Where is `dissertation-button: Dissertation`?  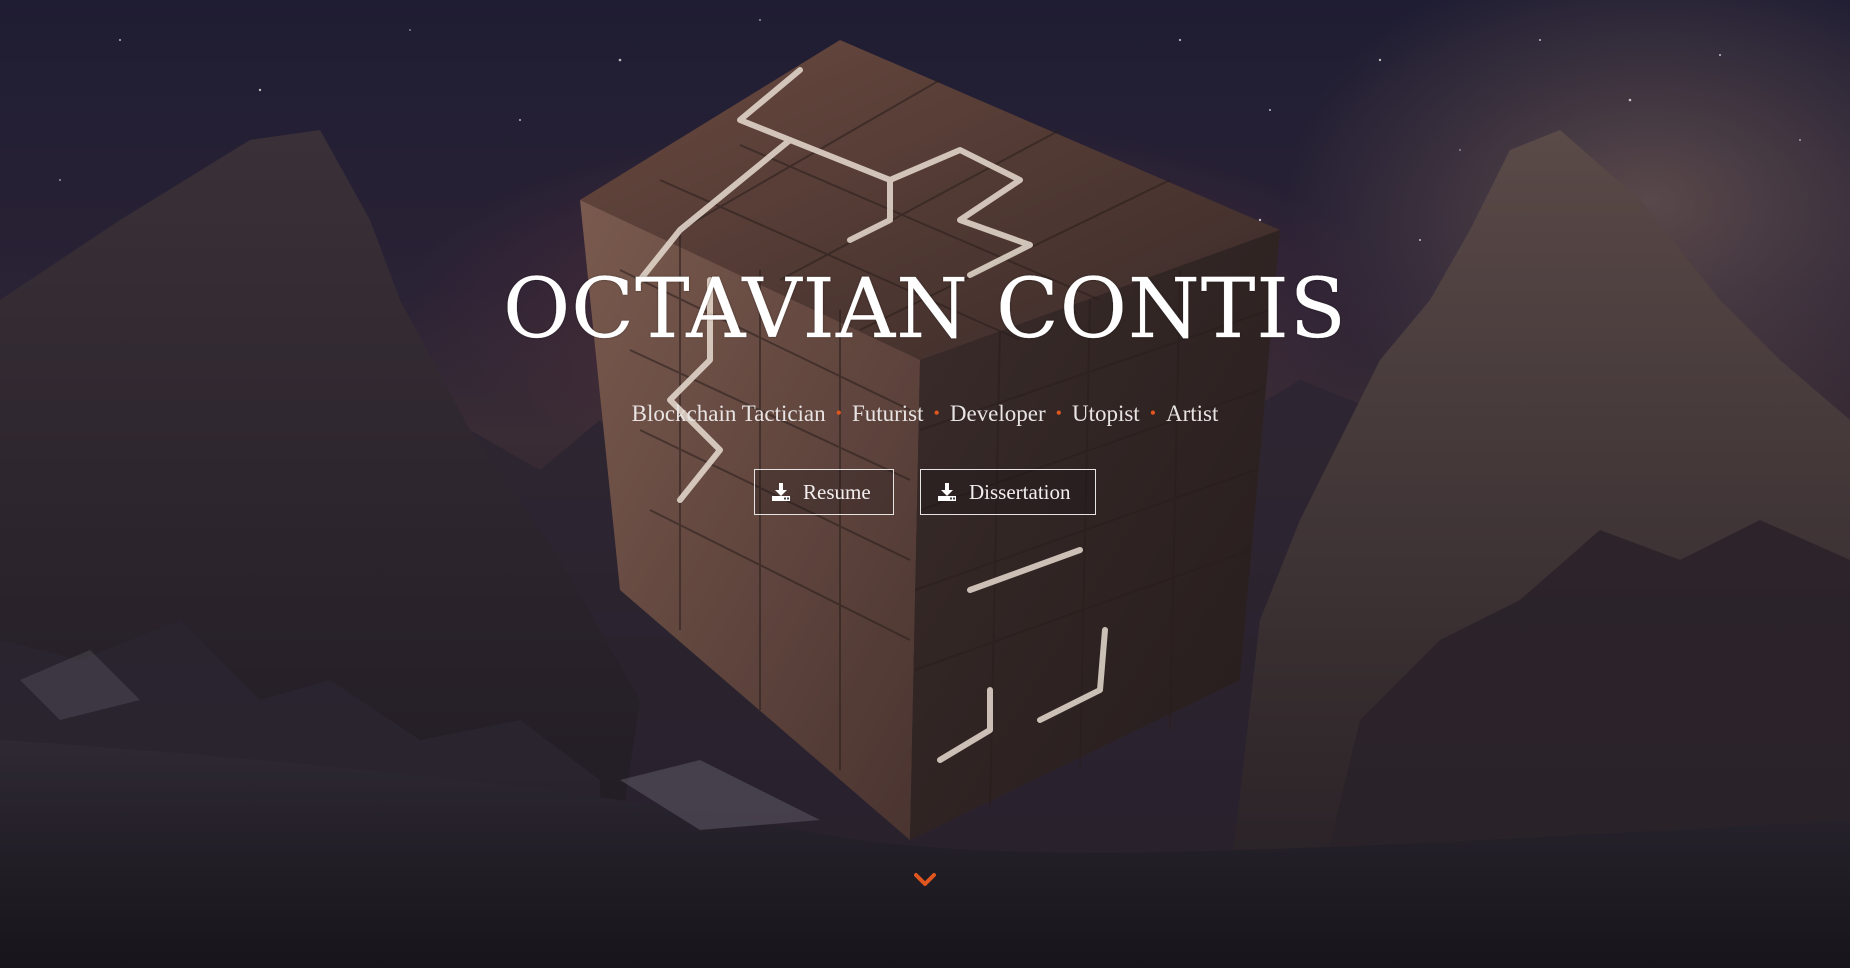
dissertation-button: Dissertation is located at coordinates (1008, 492).